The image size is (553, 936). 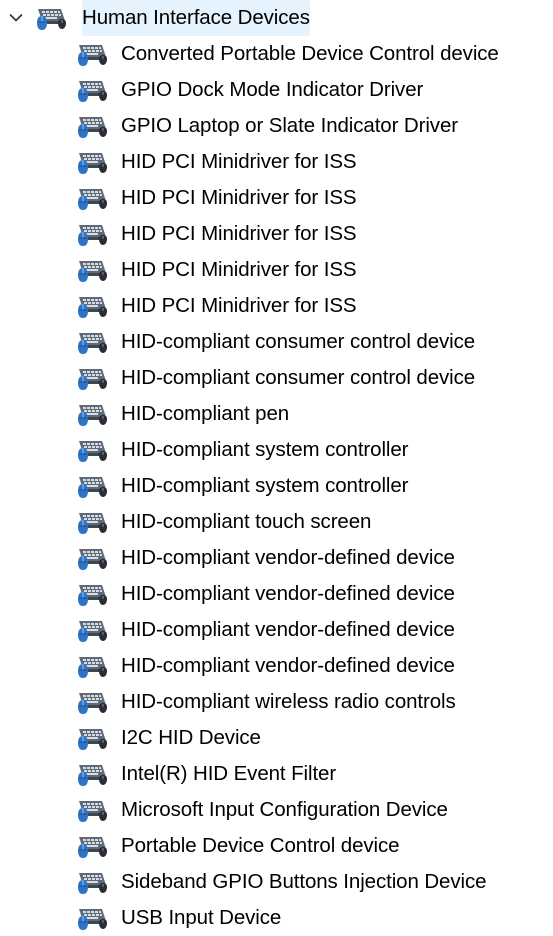 I want to click on category-label: Human Interface Devices, so click(x=196, y=18).